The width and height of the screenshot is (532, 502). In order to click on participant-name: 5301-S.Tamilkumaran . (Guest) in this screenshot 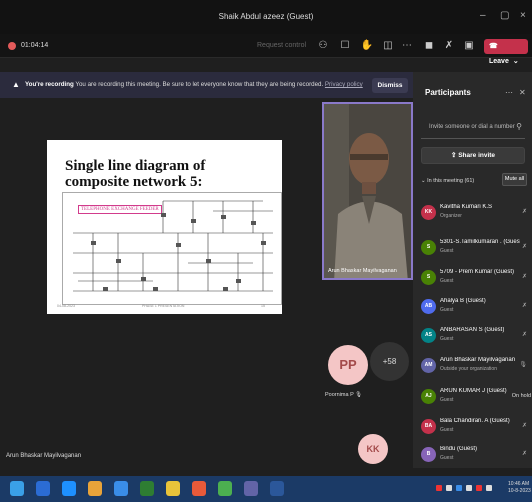, I will do `click(480, 242)`.